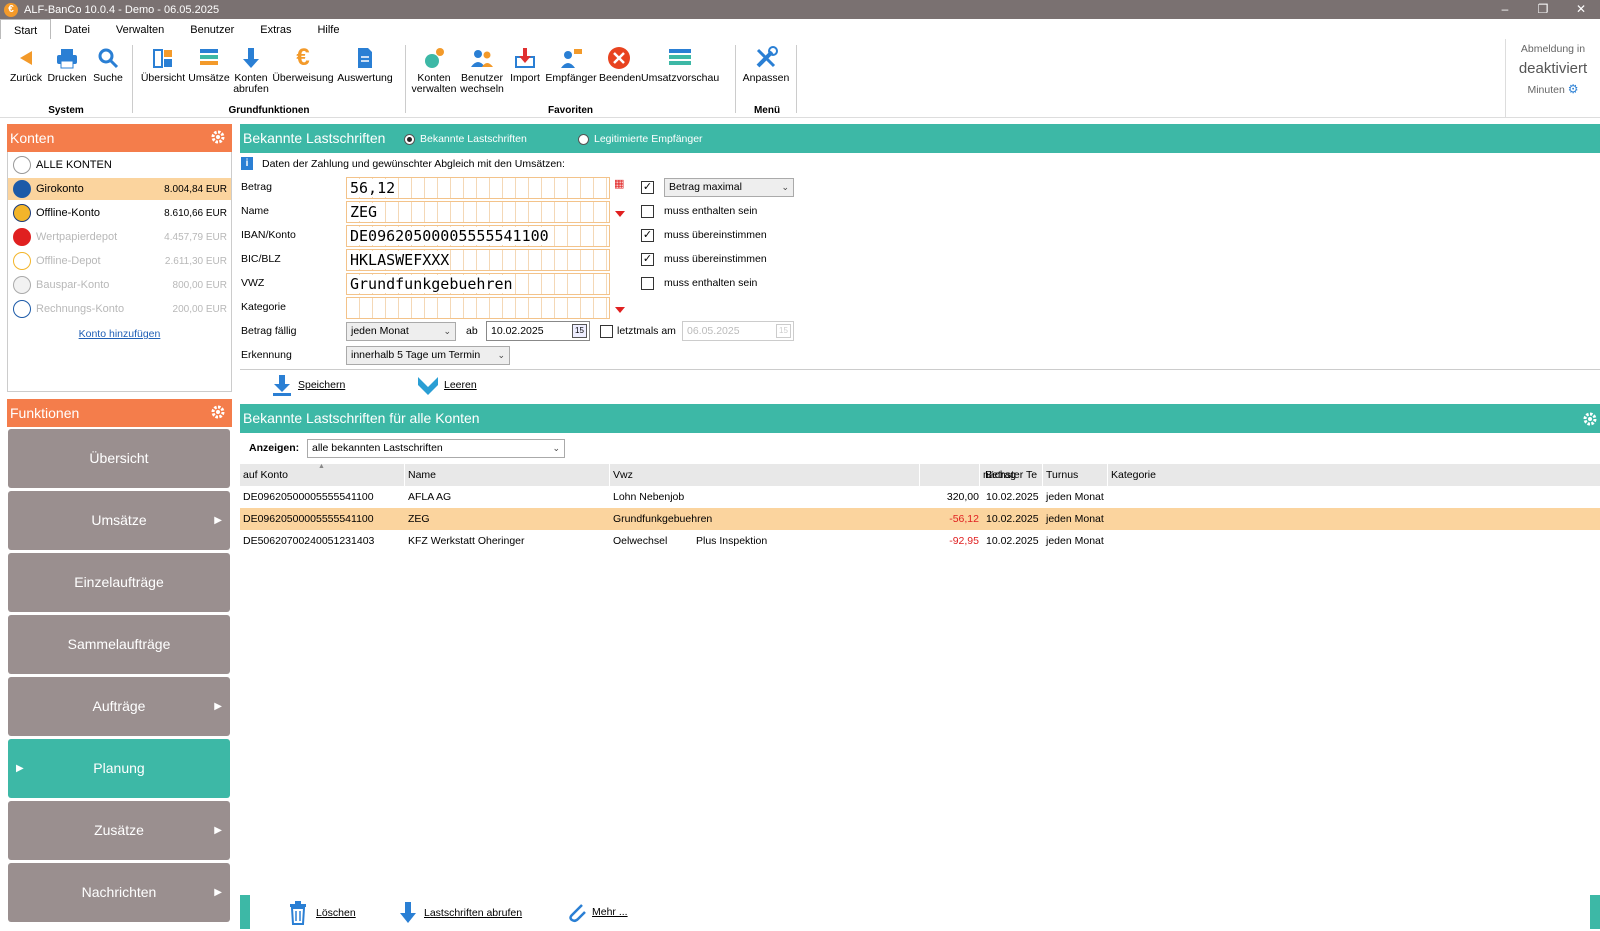  What do you see at coordinates (478, 236) in the screenshot?
I see `iban-input: DE09620500005555541100` at bounding box center [478, 236].